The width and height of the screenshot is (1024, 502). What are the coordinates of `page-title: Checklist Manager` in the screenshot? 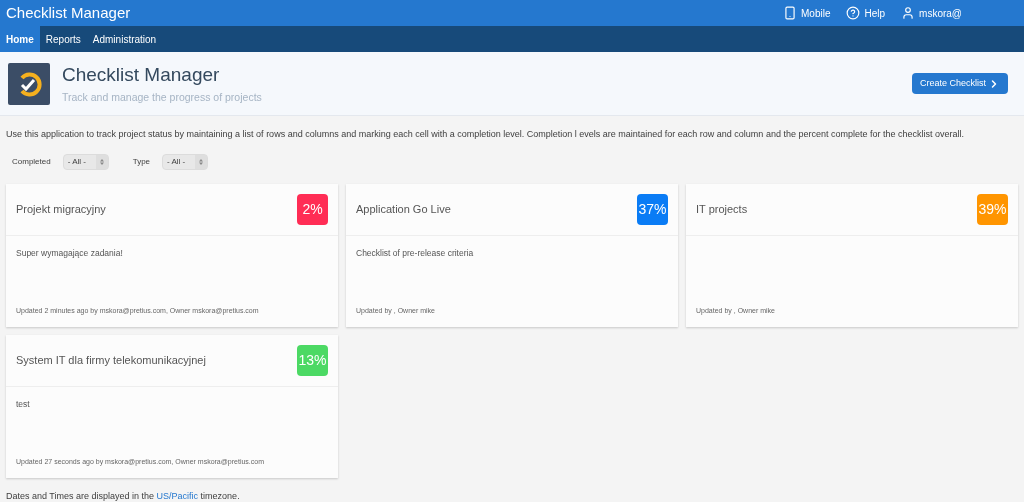 It's located at (141, 75).